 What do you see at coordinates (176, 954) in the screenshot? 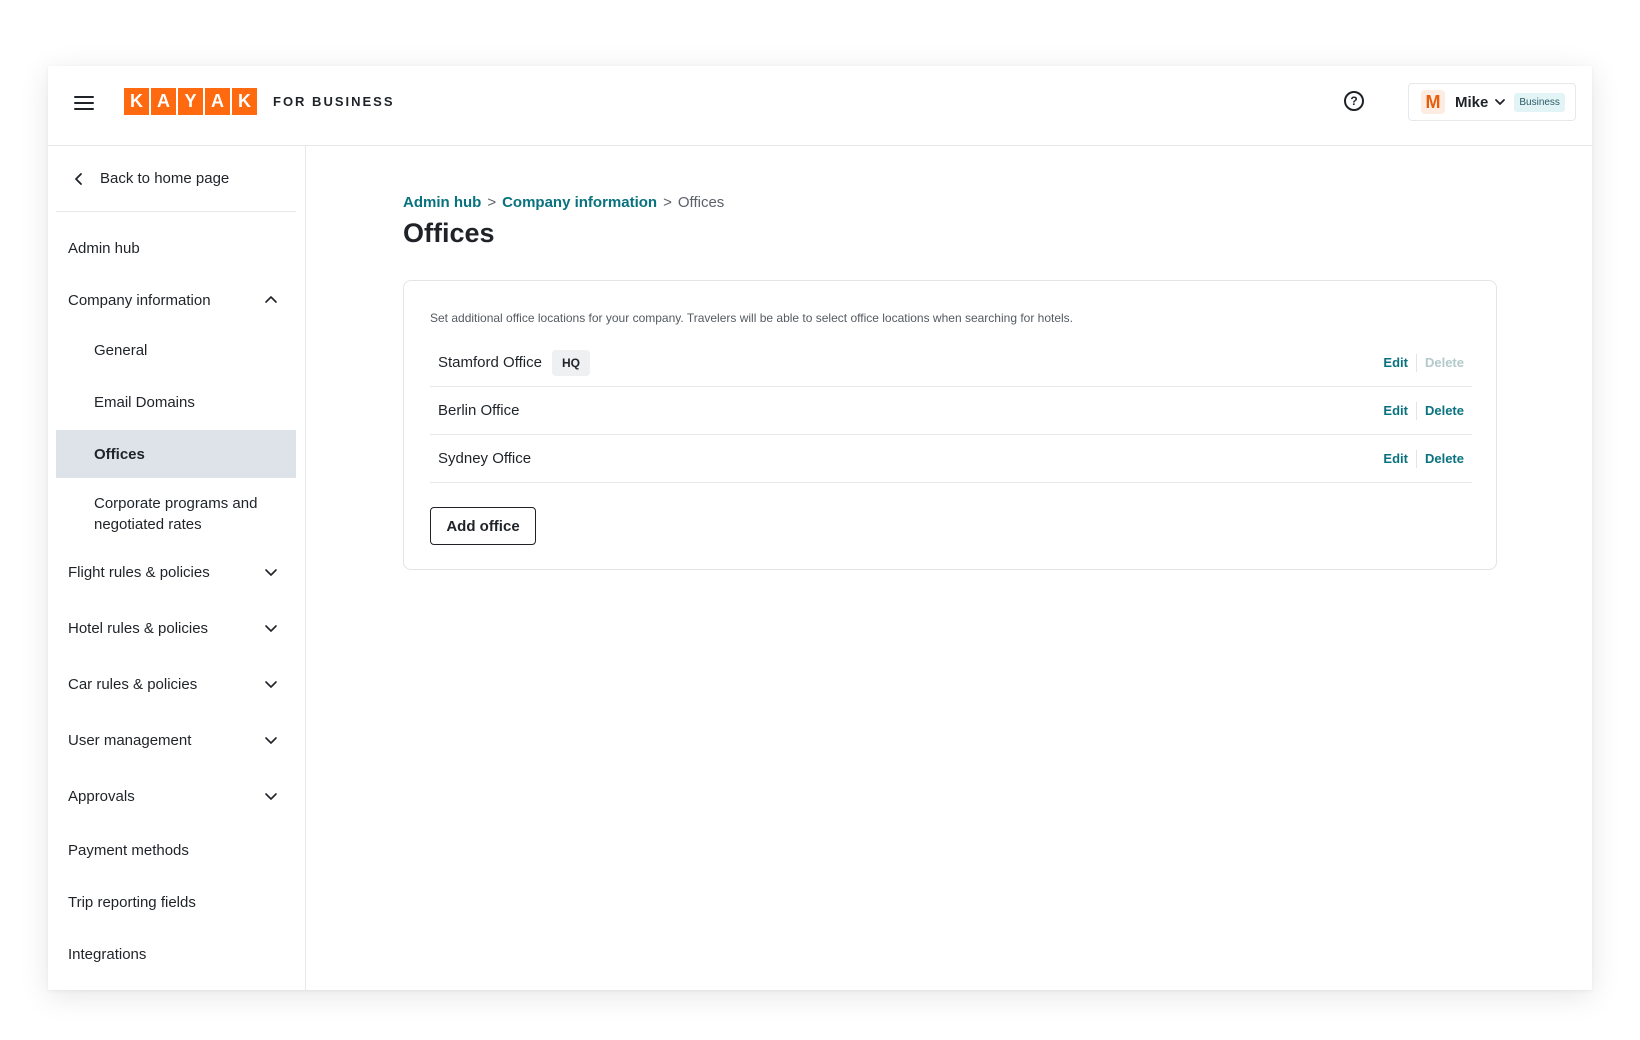
I see `sidebar-item-integrations: Integrations` at bounding box center [176, 954].